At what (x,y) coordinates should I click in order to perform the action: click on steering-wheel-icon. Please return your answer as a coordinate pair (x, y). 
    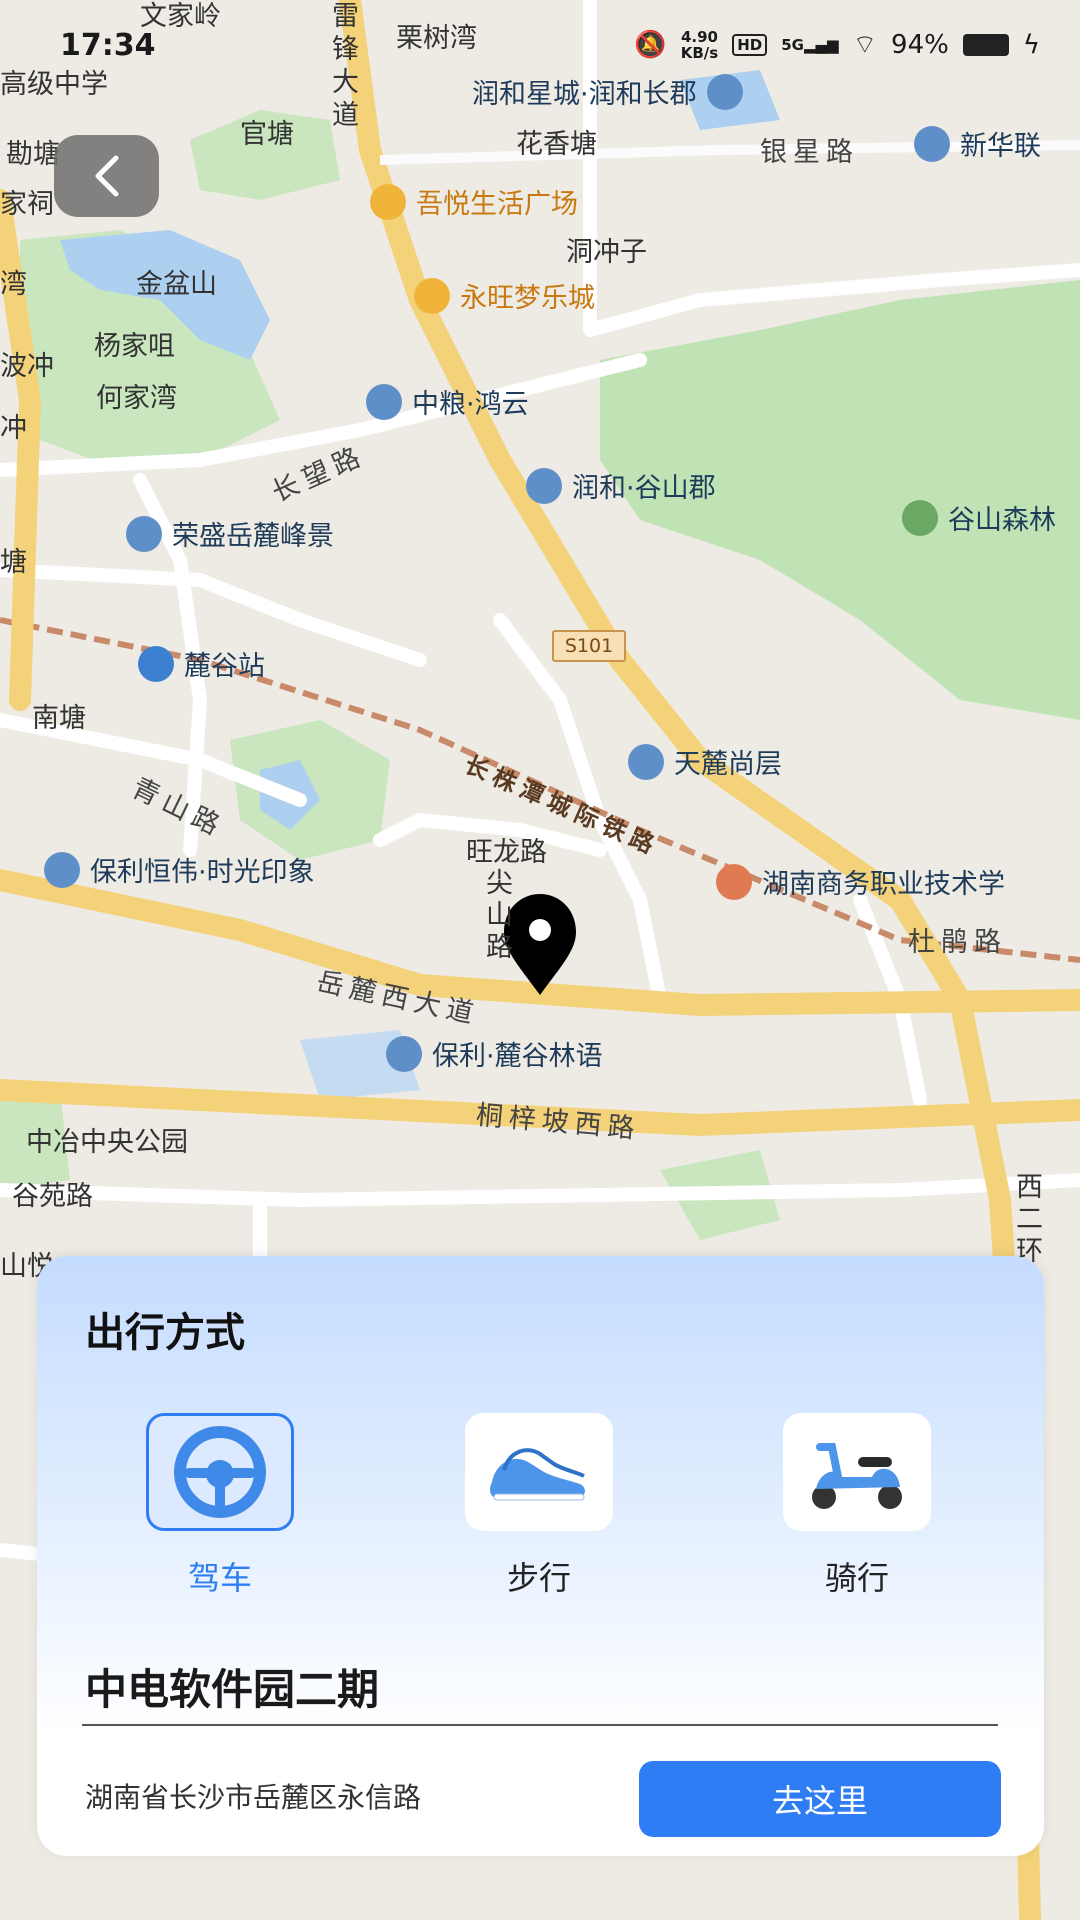
    Looking at the image, I should click on (220, 1472).